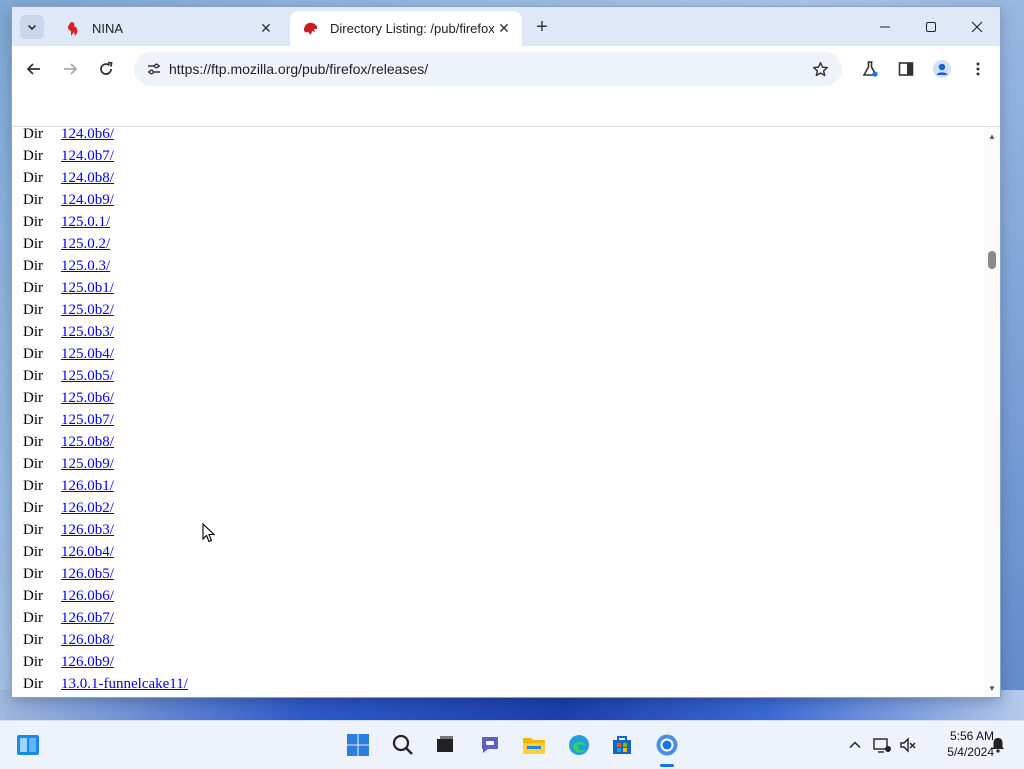 This screenshot has height=769, width=1024. I want to click on directory-link: 126.0b5/, so click(87, 574).